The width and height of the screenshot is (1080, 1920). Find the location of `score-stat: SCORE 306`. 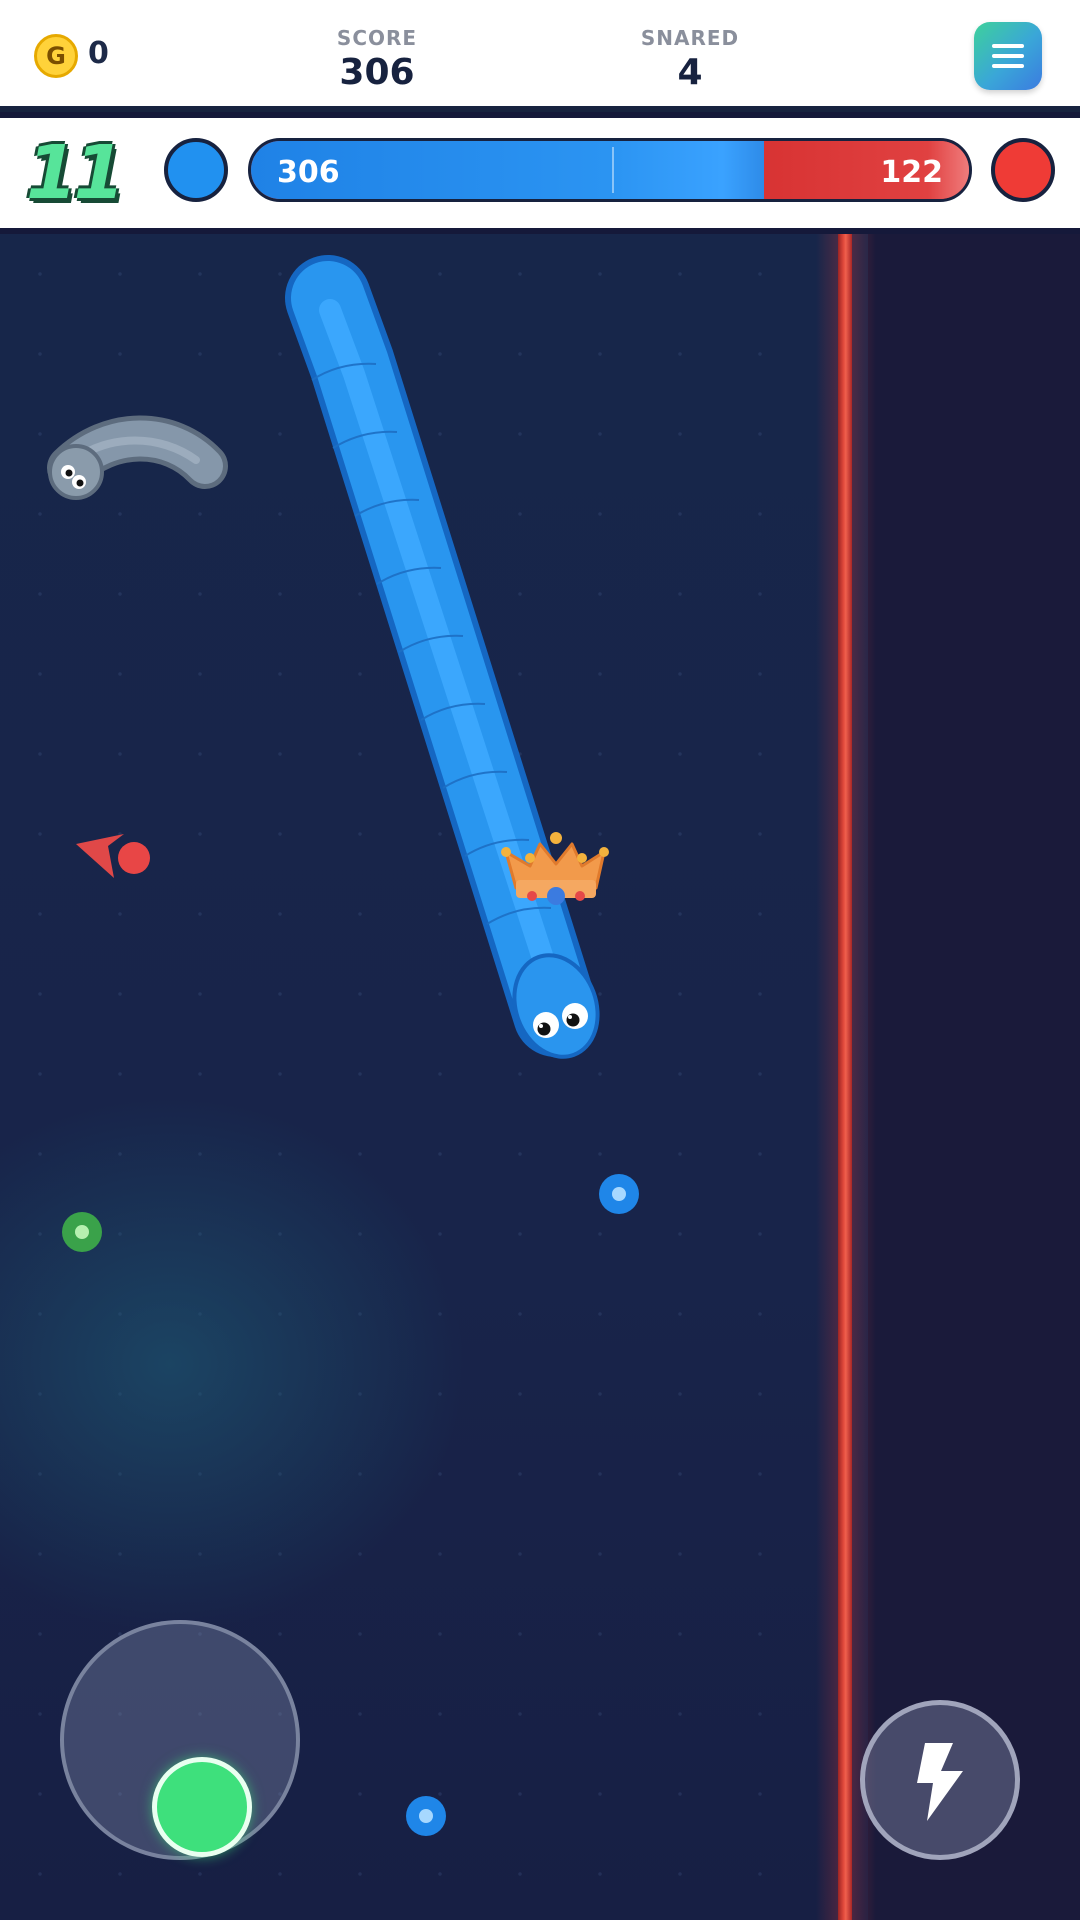

score-stat: SCORE 306 is located at coordinates (377, 59).